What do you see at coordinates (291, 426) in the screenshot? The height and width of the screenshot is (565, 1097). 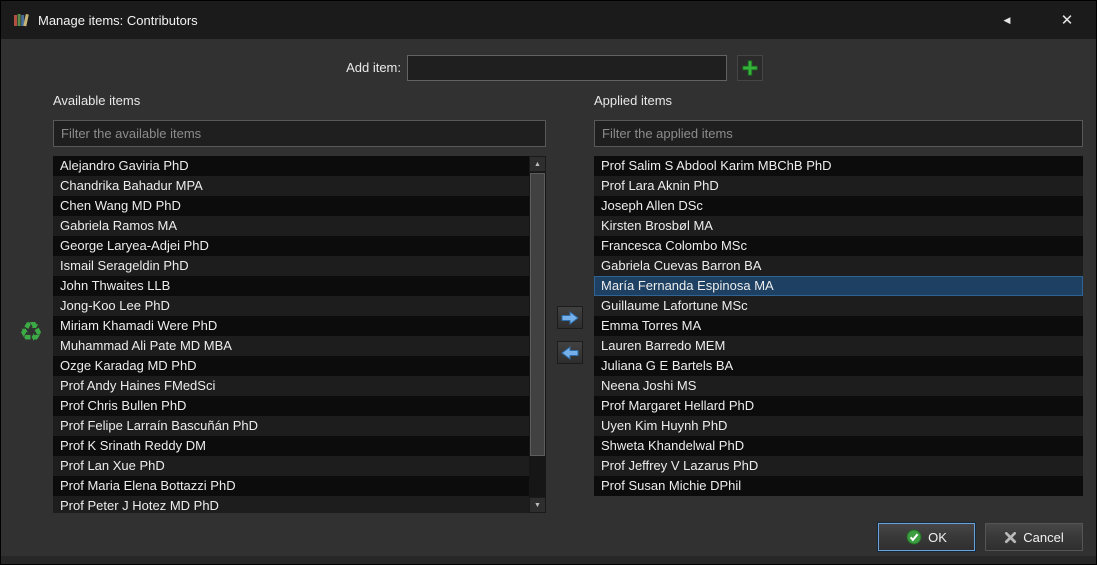 I see `list-item: Prof Felipe Larraín Bascuñán PhD` at bounding box center [291, 426].